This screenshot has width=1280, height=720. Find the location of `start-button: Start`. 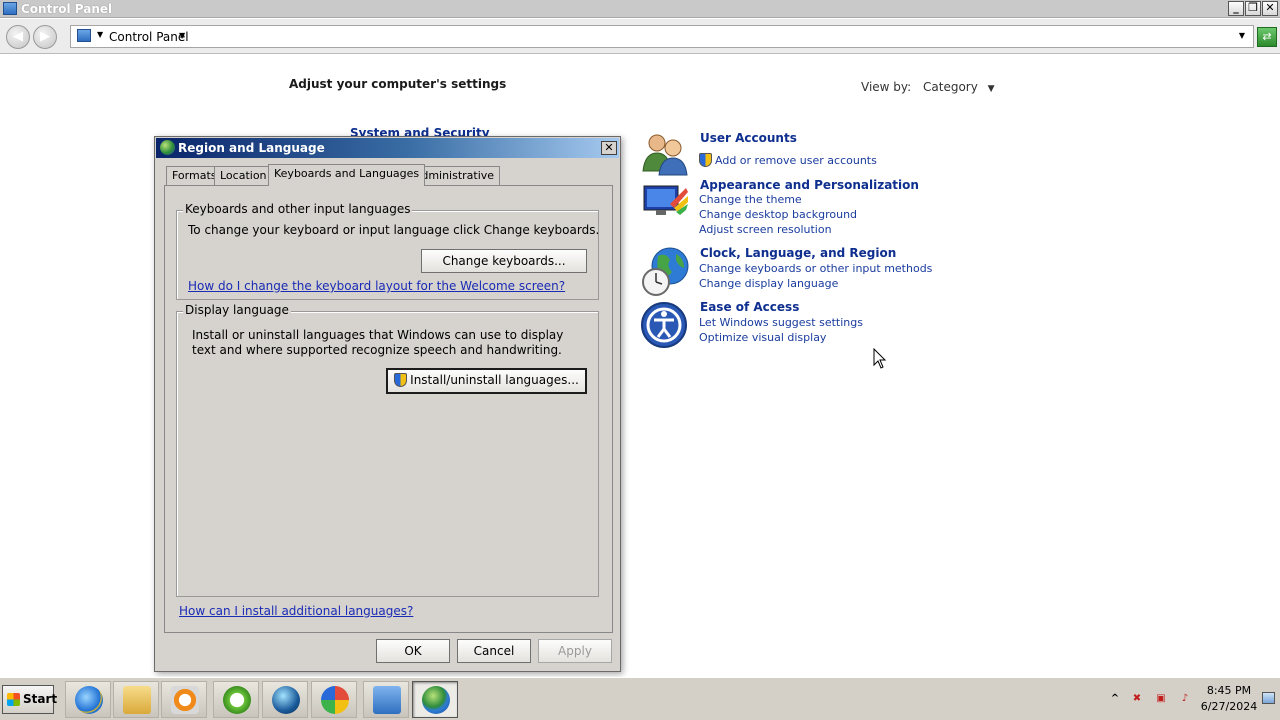

start-button: Start is located at coordinates (30, 699).